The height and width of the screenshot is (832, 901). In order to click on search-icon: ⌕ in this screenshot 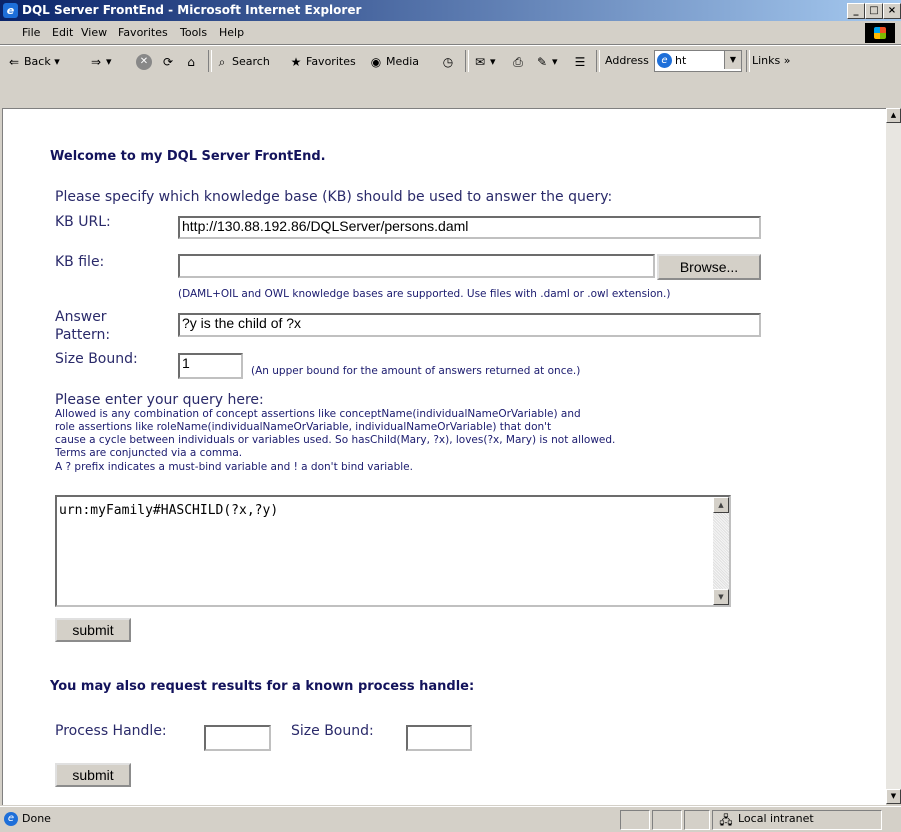, I will do `click(222, 62)`.